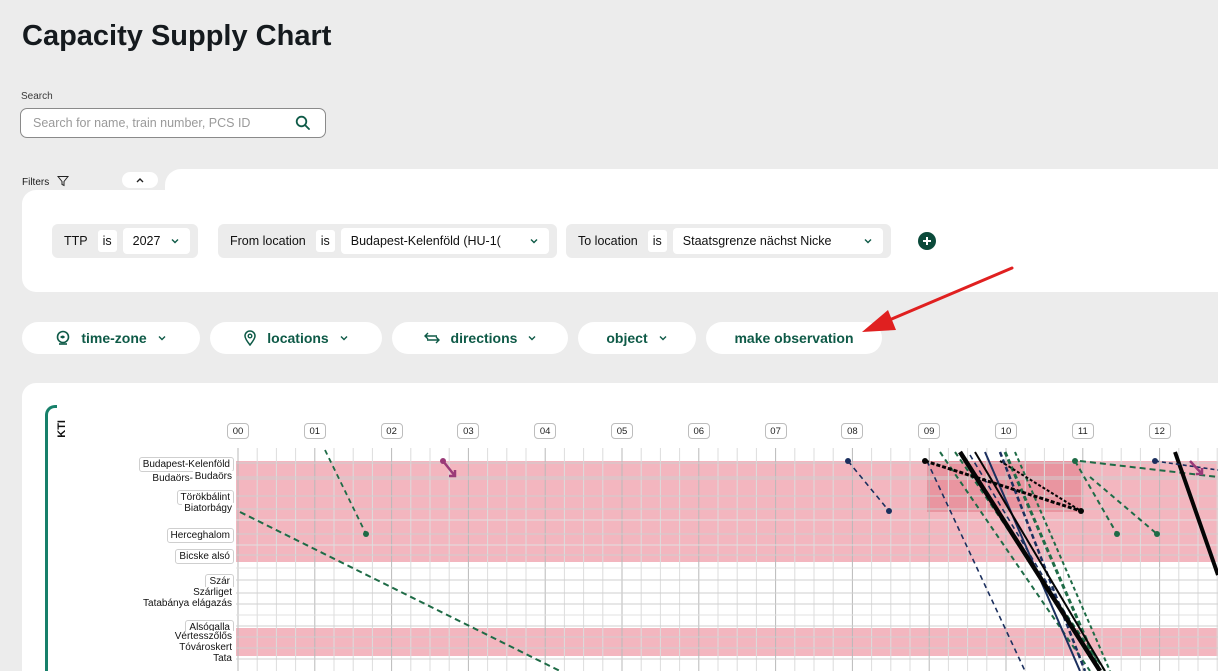 The width and height of the screenshot is (1218, 671). What do you see at coordinates (222, 658) in the screenshot?
I see `location-label: Tata` at bounding box center [222, 658].